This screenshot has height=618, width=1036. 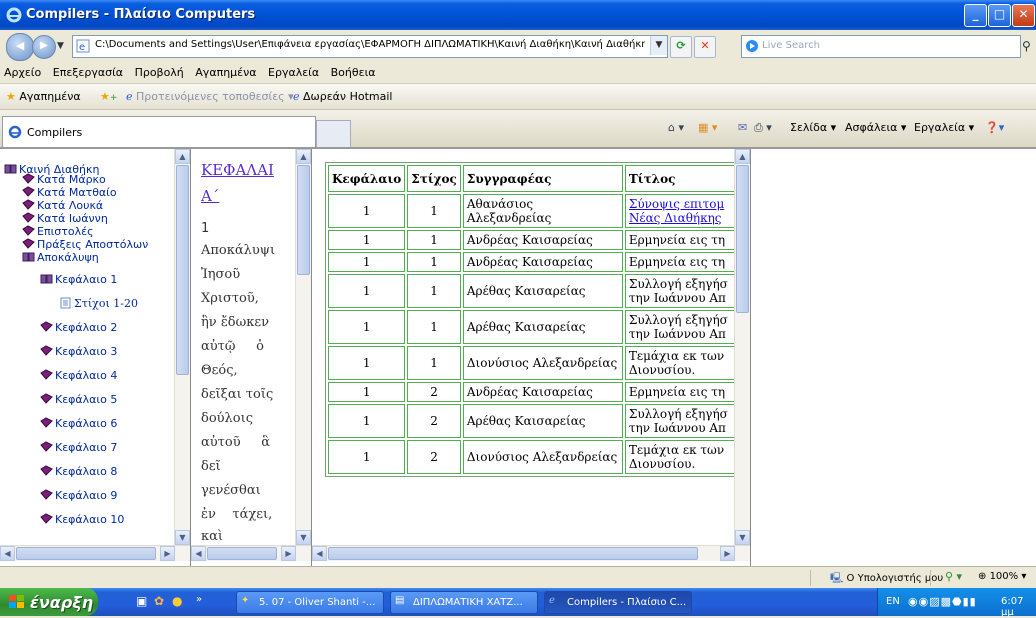 What do you see at coordinates (108, 96) in the screenshot?
I see `add-favorite-icon: ★+` at bounding box center [108, 96].